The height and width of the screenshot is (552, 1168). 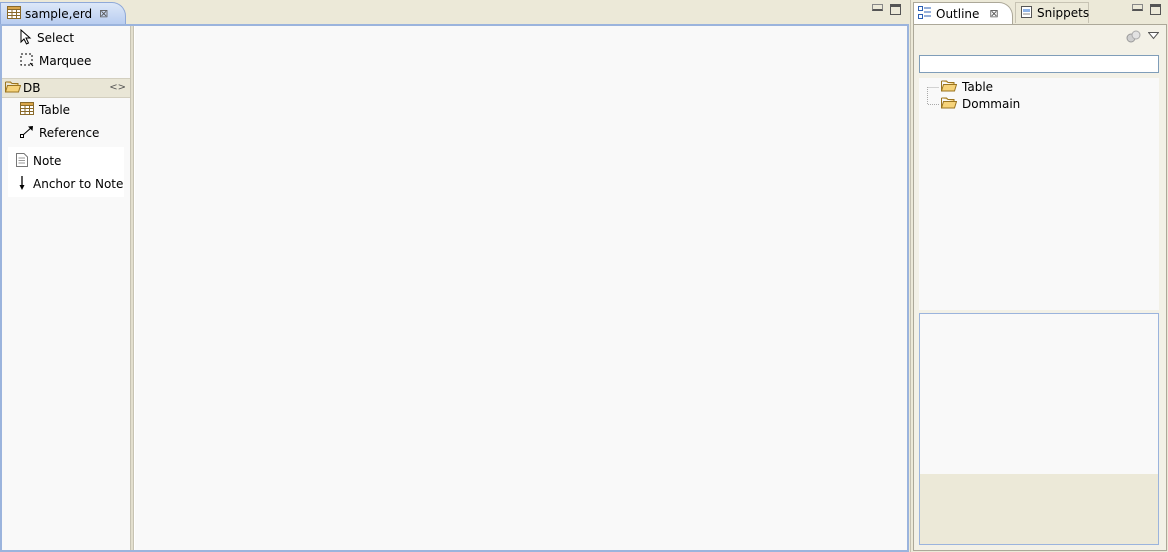 What do you see at coordinates (22, 184) in the screenshot?
I see `arrow-down-icon` at bounding box center [22, 184].